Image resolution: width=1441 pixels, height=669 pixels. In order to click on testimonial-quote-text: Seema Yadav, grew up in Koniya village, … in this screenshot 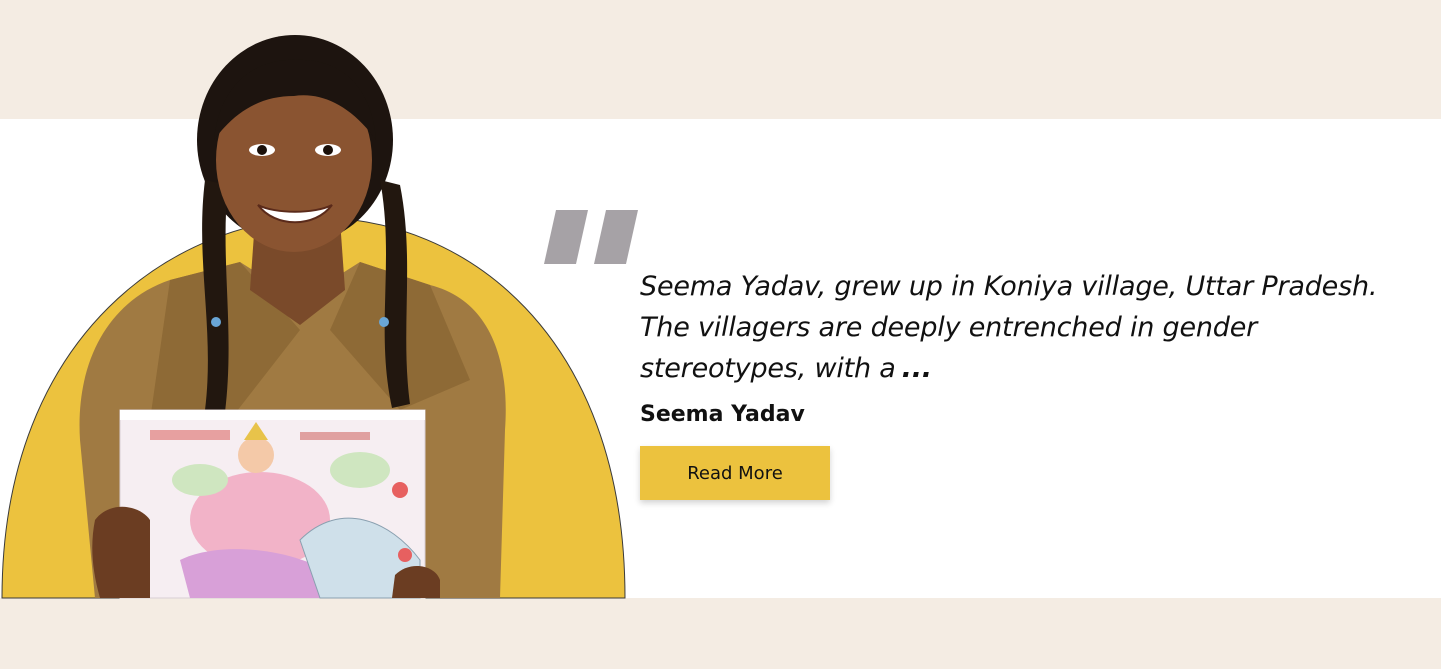, I will do `click(1009, 327)`.